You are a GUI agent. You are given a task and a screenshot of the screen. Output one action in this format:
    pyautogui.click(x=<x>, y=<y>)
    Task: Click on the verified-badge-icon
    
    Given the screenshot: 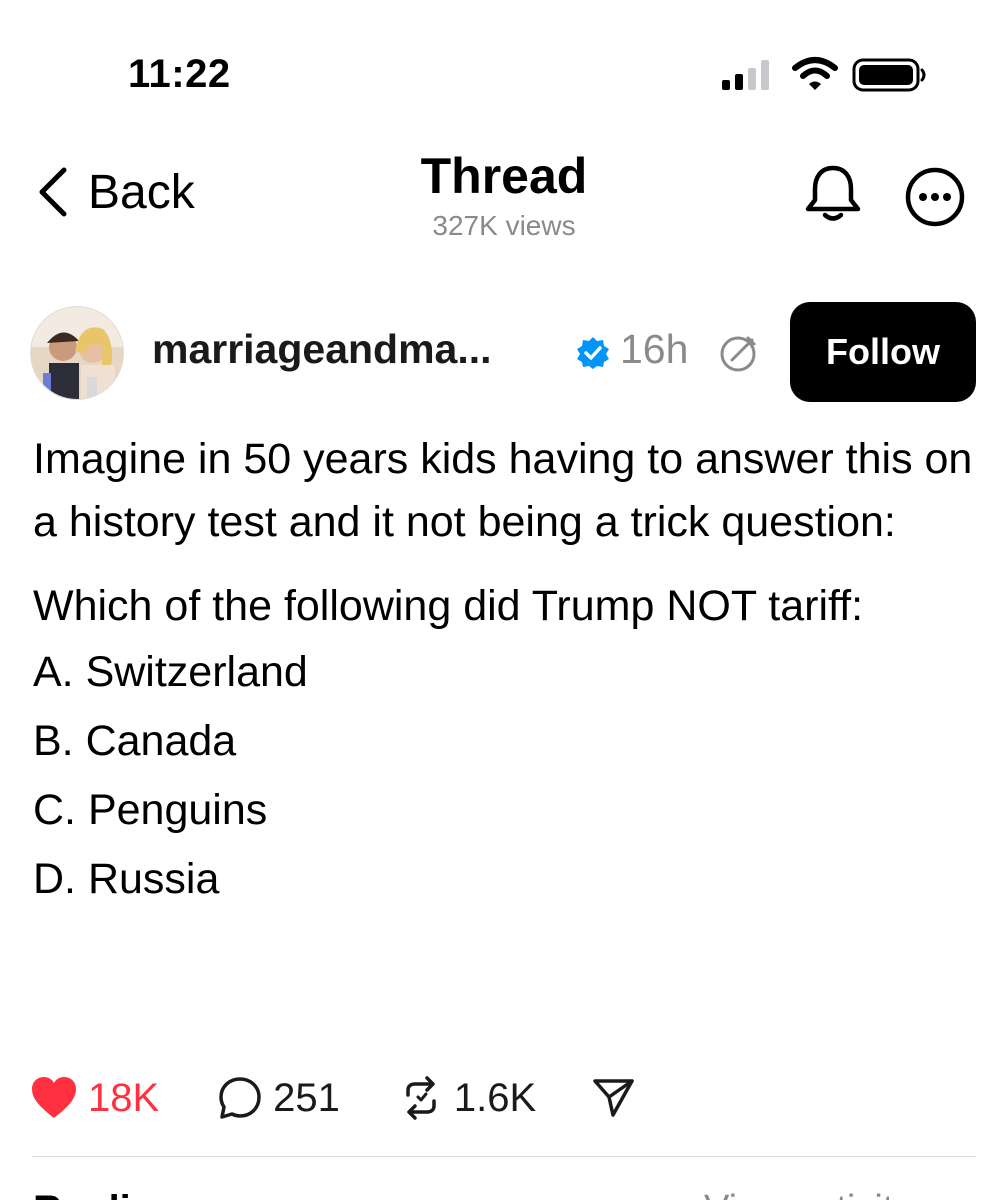 What is the action you would take?
    pyautogui.click(x=593, y=353)
    